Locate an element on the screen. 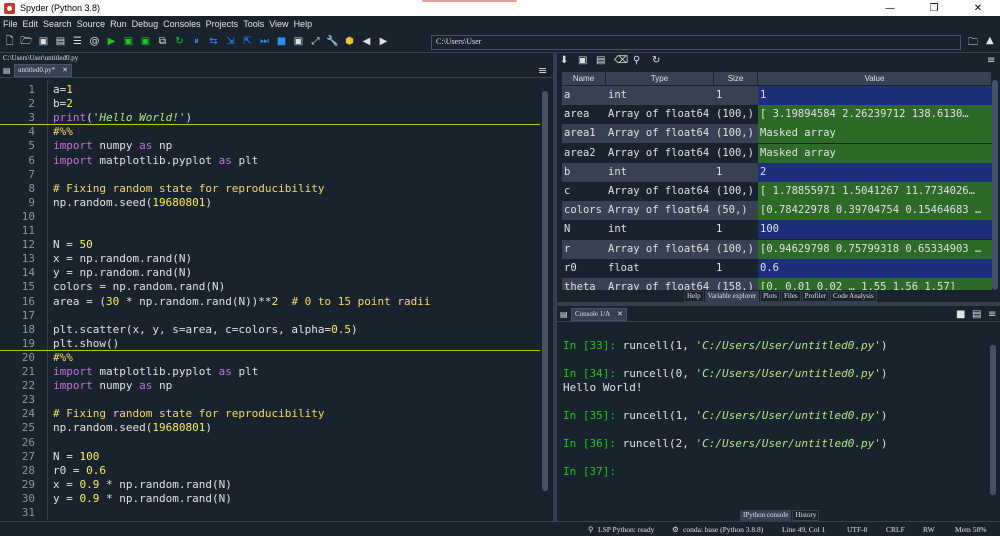  save-as-icon: ▤ is located at coordinates (600, 60).